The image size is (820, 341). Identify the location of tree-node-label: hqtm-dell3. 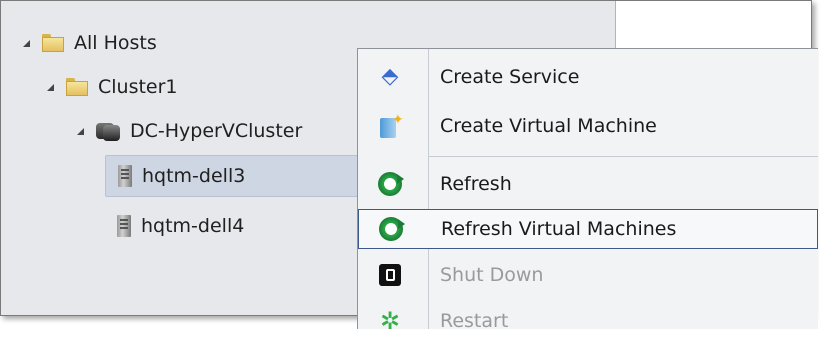
(194, 176).